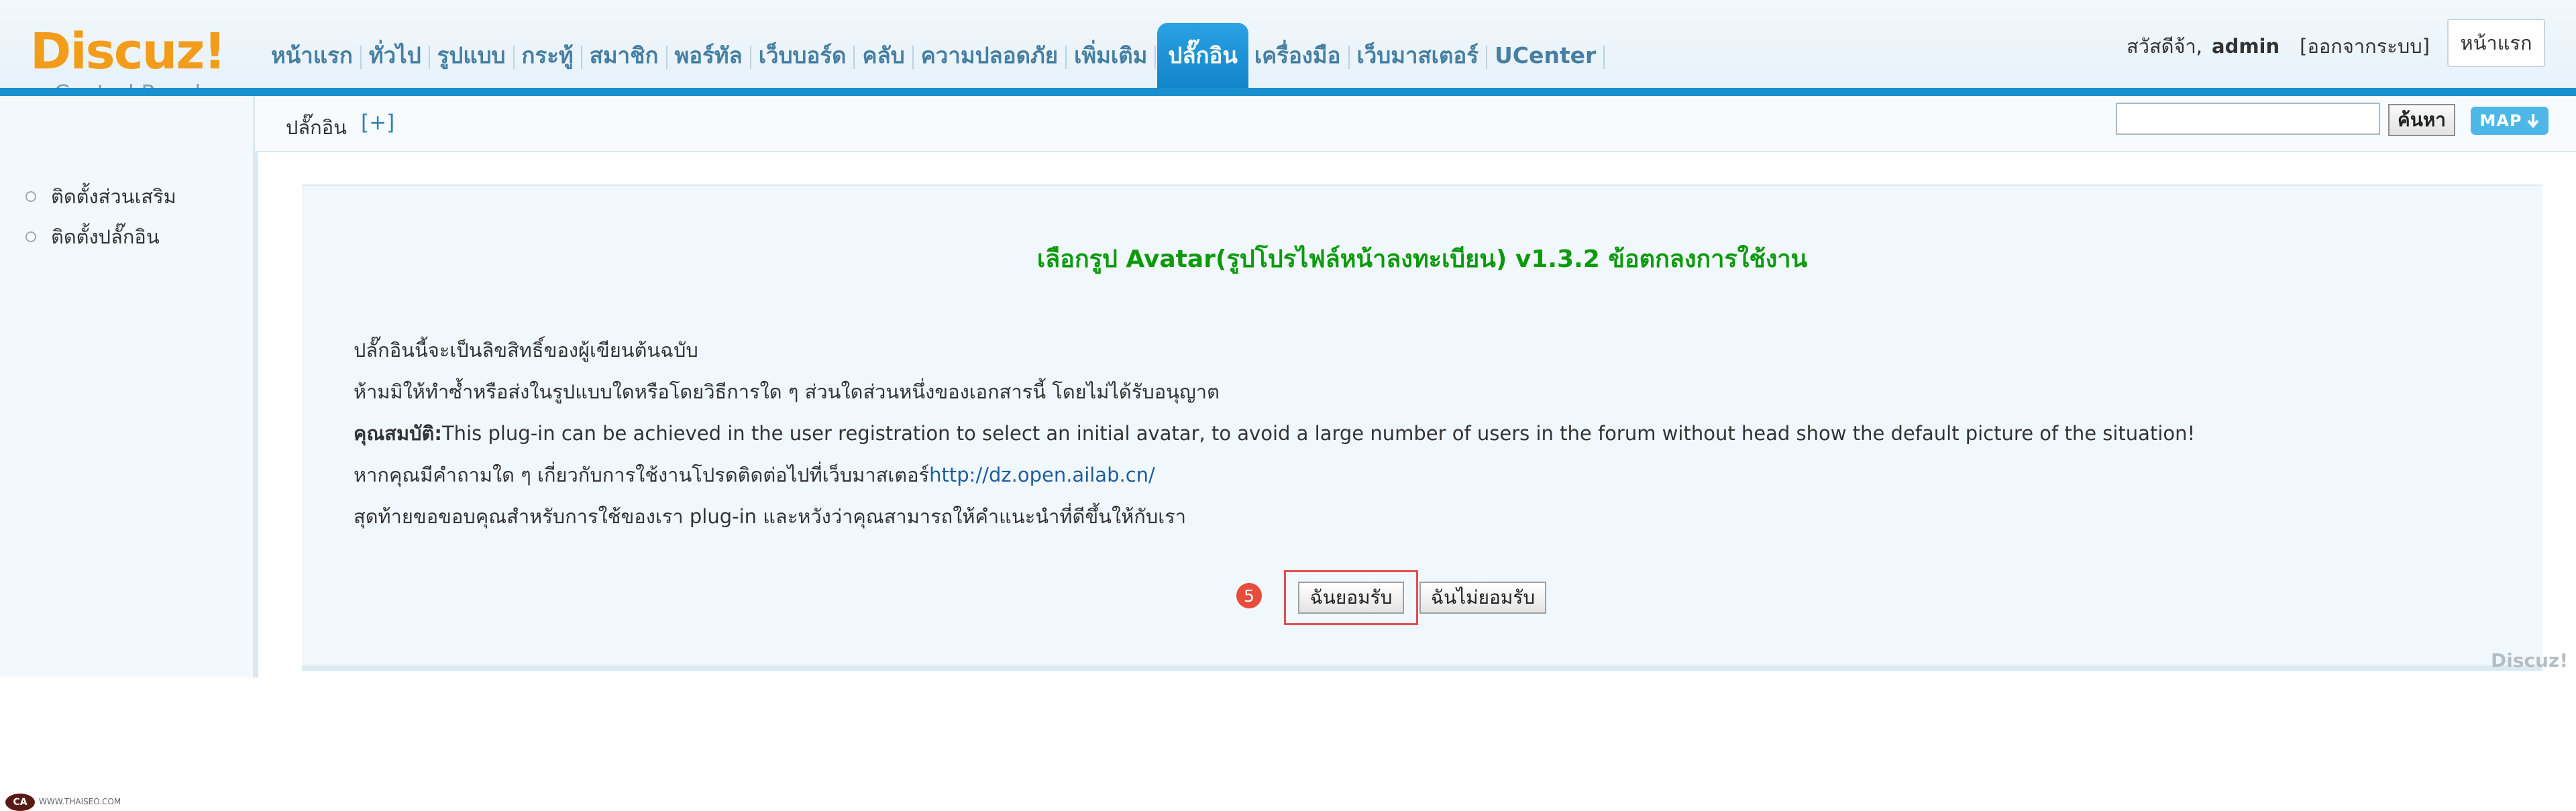 This screenshot has height=811, width=2576. Describe the element at coordinates (2248, 119) in the screenshot. I see `search-input` at that location.